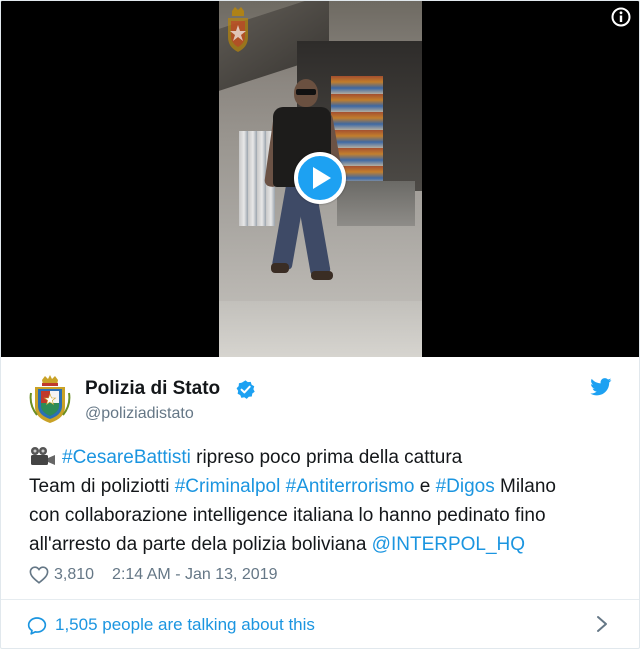 This screenshot has height=649, width=640. Describe the element at coordinates (152, 389) in the screenshot. I see `author-name: Polizia di Stato` at that location.